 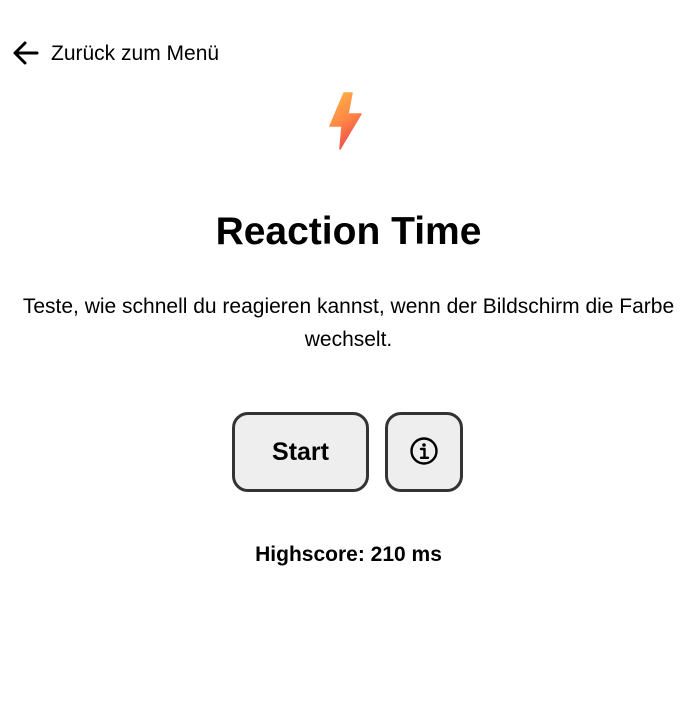 I want to click on back-to-menu-link: Zurück zum Menü, so click(x=115, y=53).